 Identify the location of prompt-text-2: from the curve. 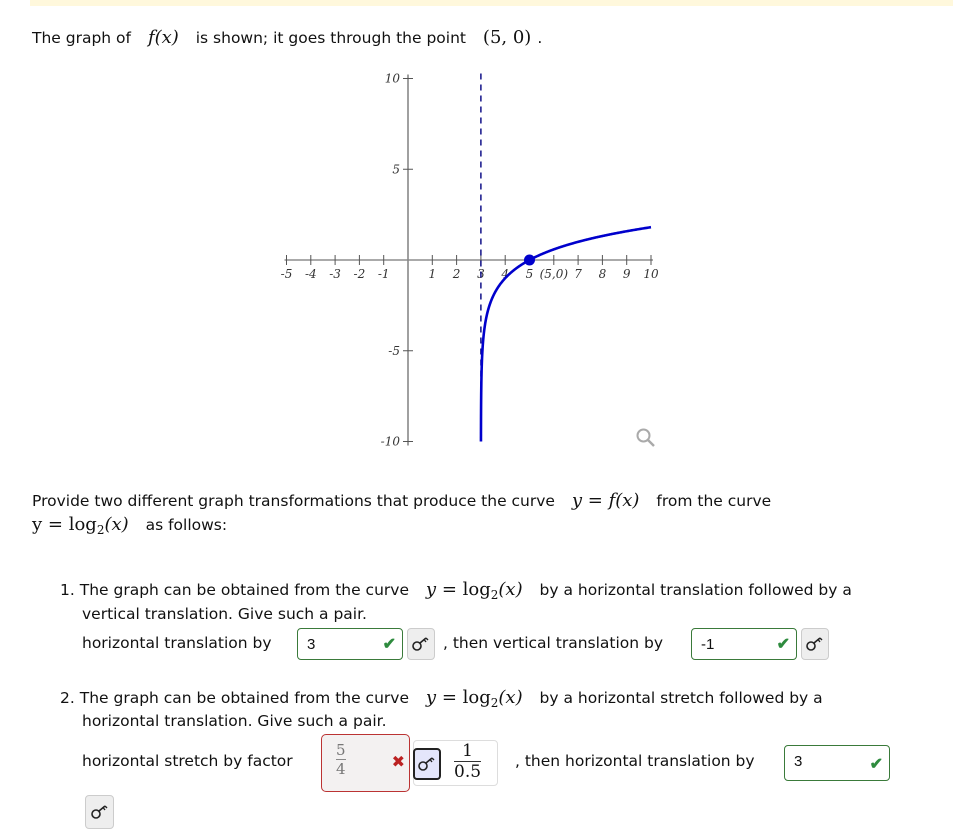
(714, 501).